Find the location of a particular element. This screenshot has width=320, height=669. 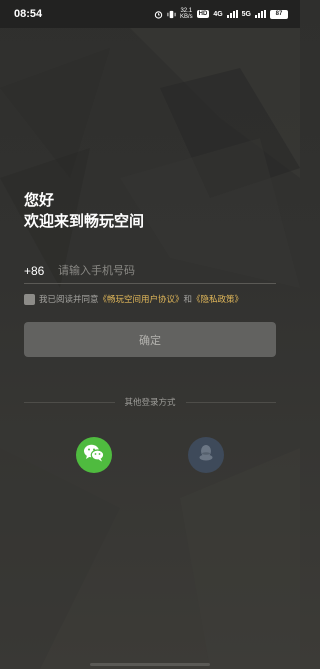

battery-level: 87 is located at coordinates (279, 14).